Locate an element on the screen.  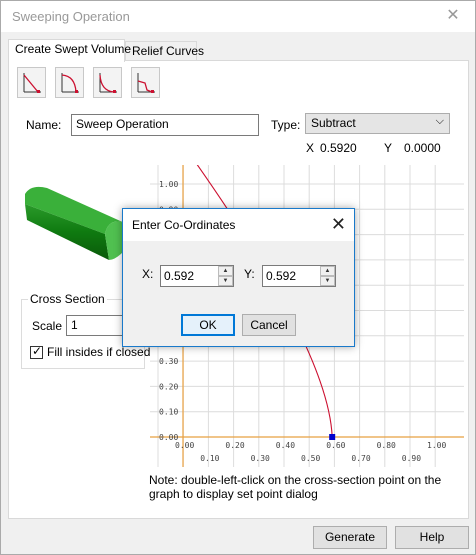
profile-concave-button is located at coordinates (107, 82).